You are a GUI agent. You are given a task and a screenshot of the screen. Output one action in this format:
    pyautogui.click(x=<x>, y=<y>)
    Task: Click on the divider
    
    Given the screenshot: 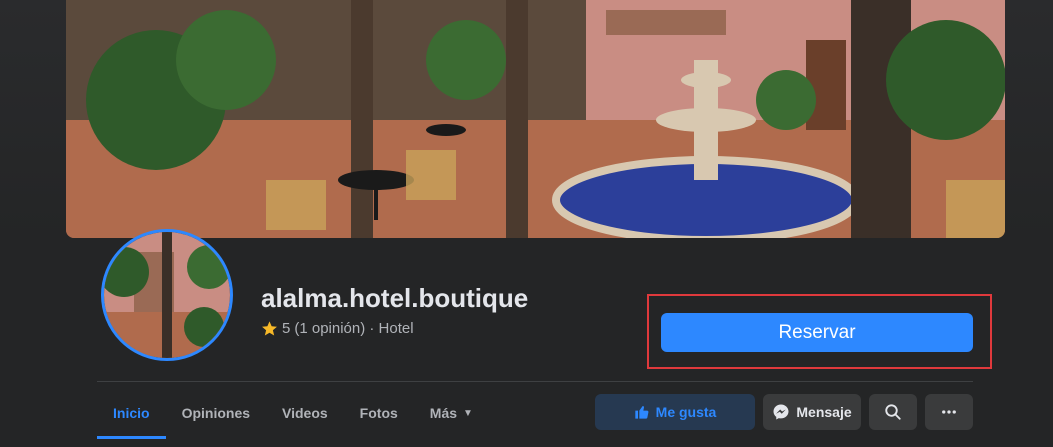 What is the action you would take?
    pyautogui.click(x=535, y=381)
    